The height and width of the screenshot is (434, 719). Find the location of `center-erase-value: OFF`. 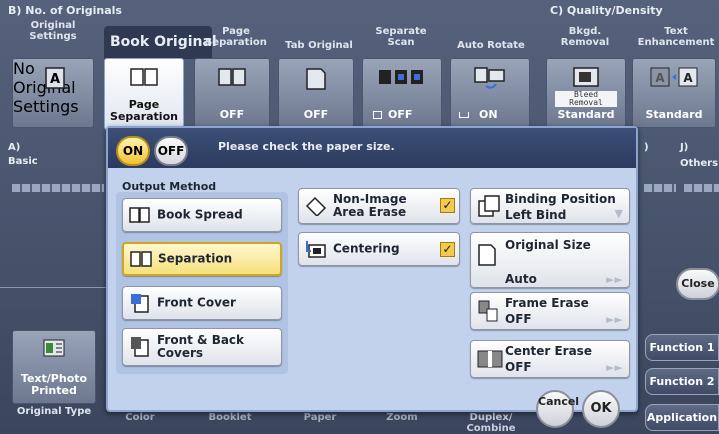

center-erase-value: OFF is located at coordinates (518, 367).